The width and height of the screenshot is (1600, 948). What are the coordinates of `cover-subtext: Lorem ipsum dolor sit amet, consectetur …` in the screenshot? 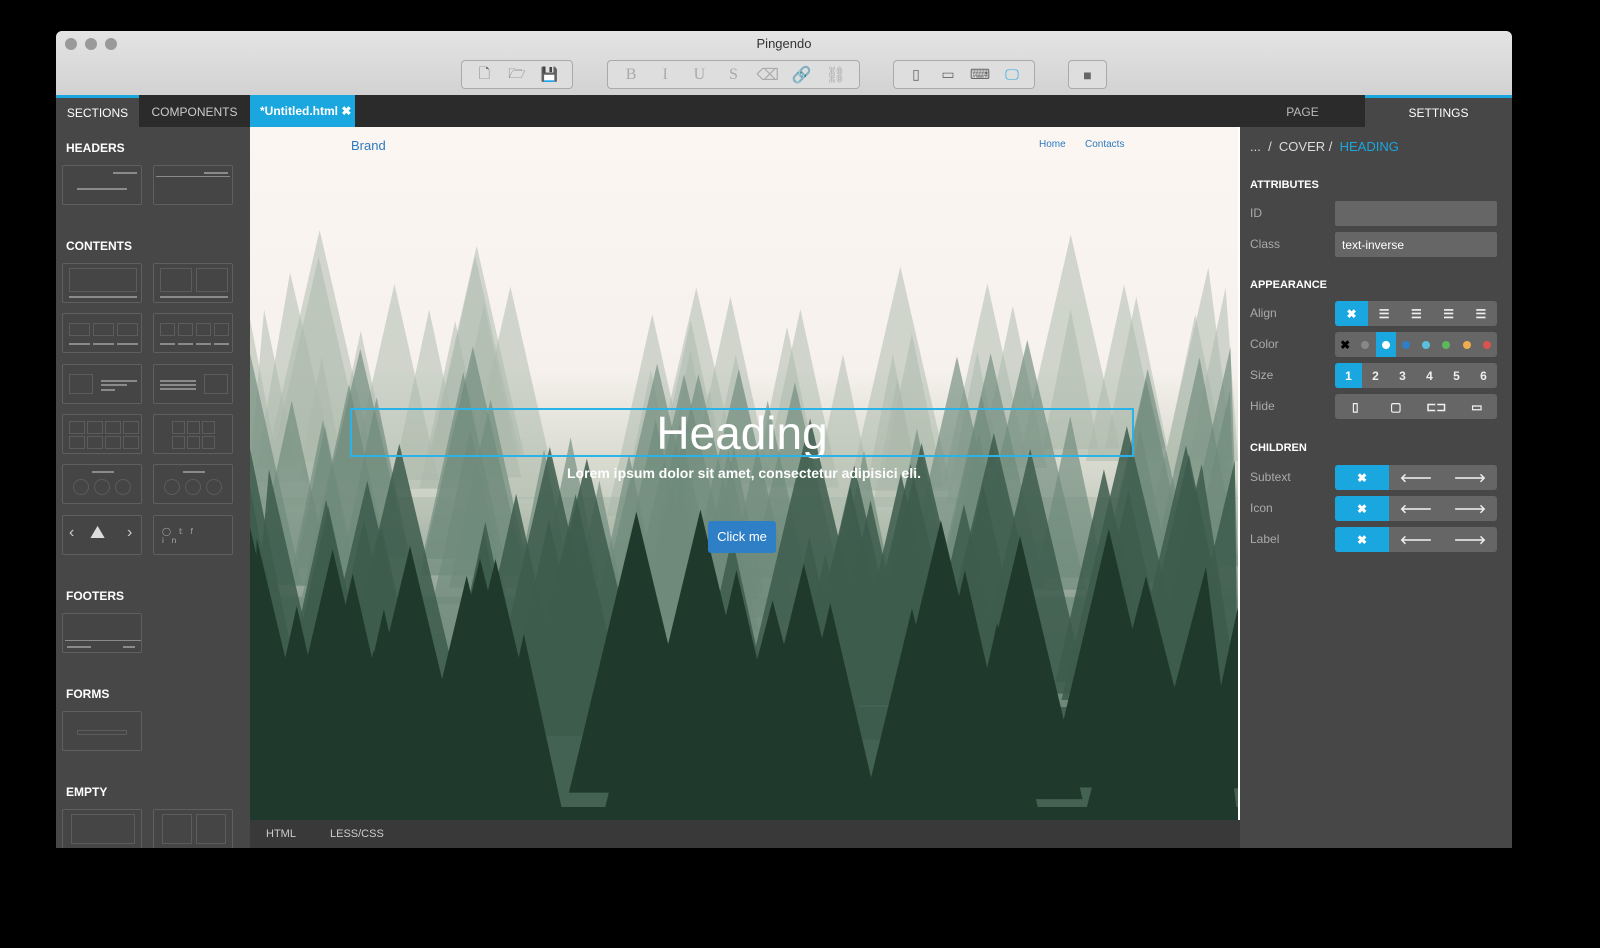 It's located at (744, 473).